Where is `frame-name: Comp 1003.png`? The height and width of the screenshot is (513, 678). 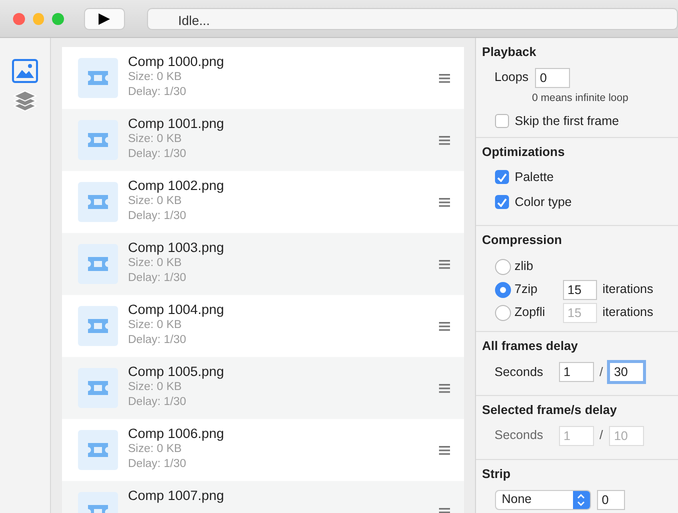 frame-name: Comp 1003.png is located at coordinates (177, 248).